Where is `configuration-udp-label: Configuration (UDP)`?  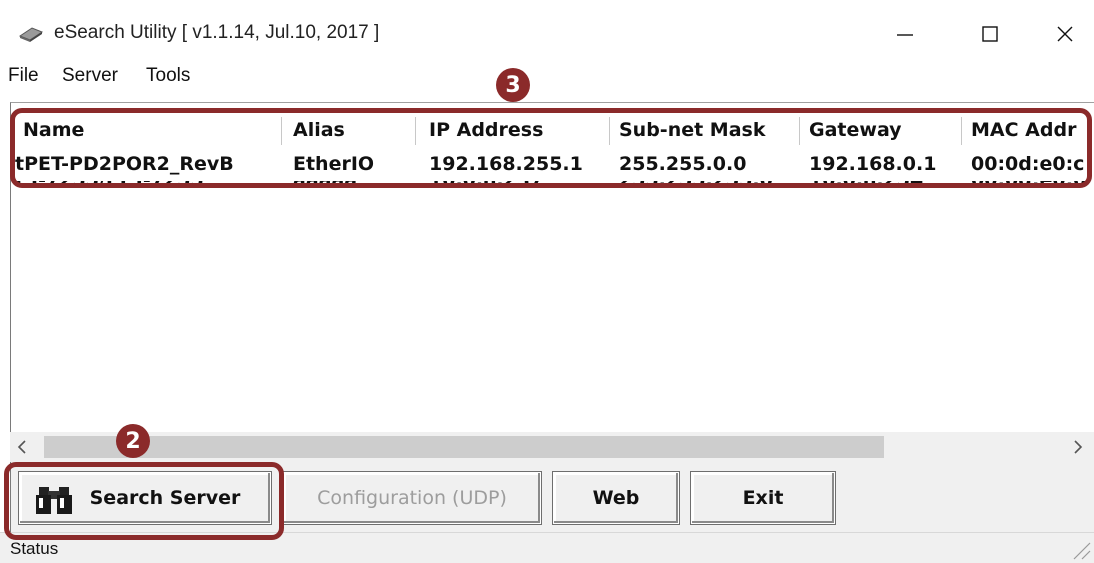
configuration-udp-label: Configuration (UDP) is located at coordinates (412, 498).